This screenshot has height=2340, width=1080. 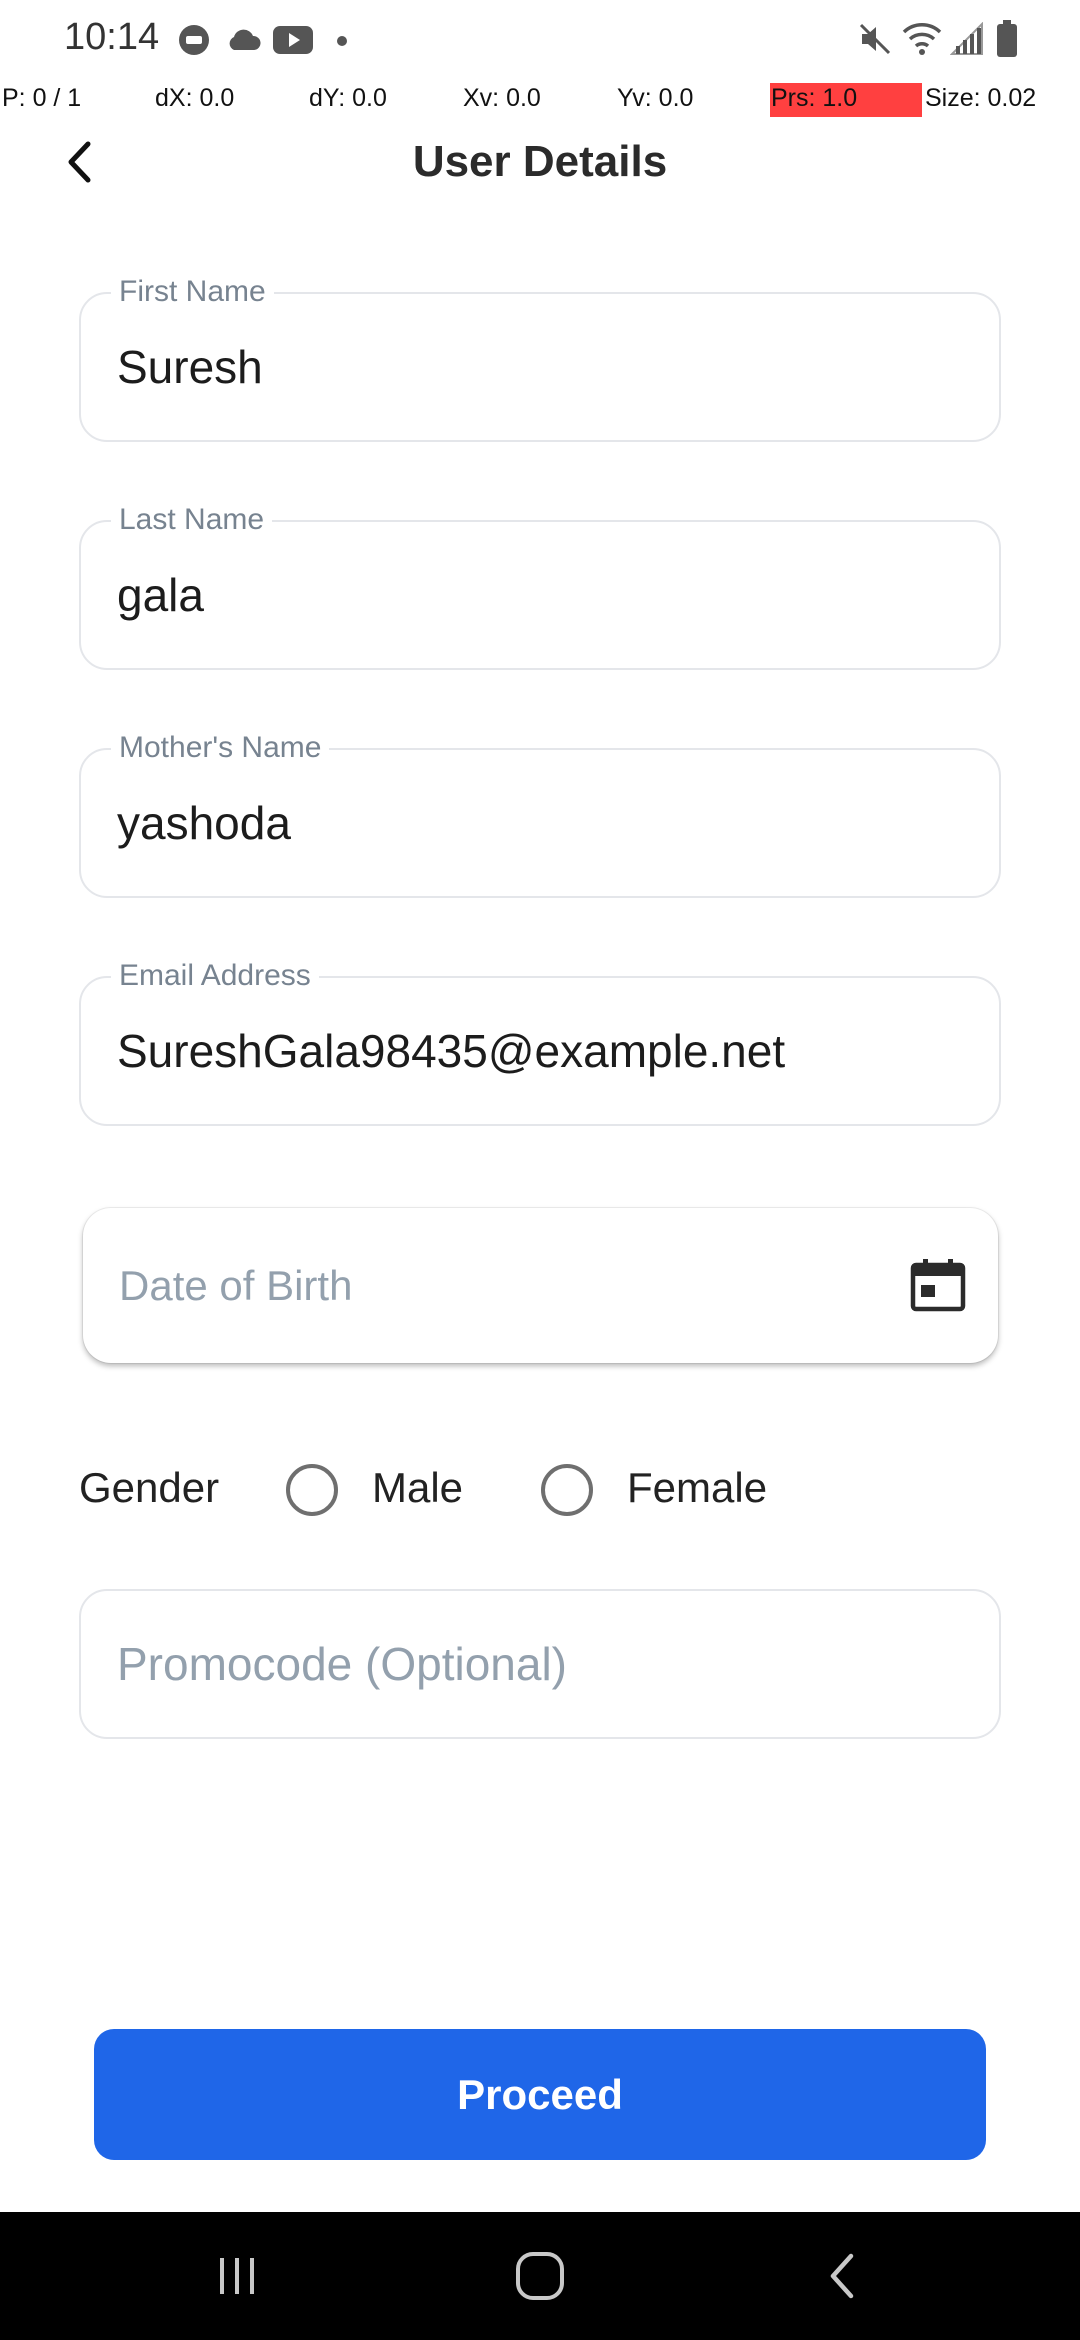 I want to click on mother-name-value: yashoda, so click(x=537, y=823).